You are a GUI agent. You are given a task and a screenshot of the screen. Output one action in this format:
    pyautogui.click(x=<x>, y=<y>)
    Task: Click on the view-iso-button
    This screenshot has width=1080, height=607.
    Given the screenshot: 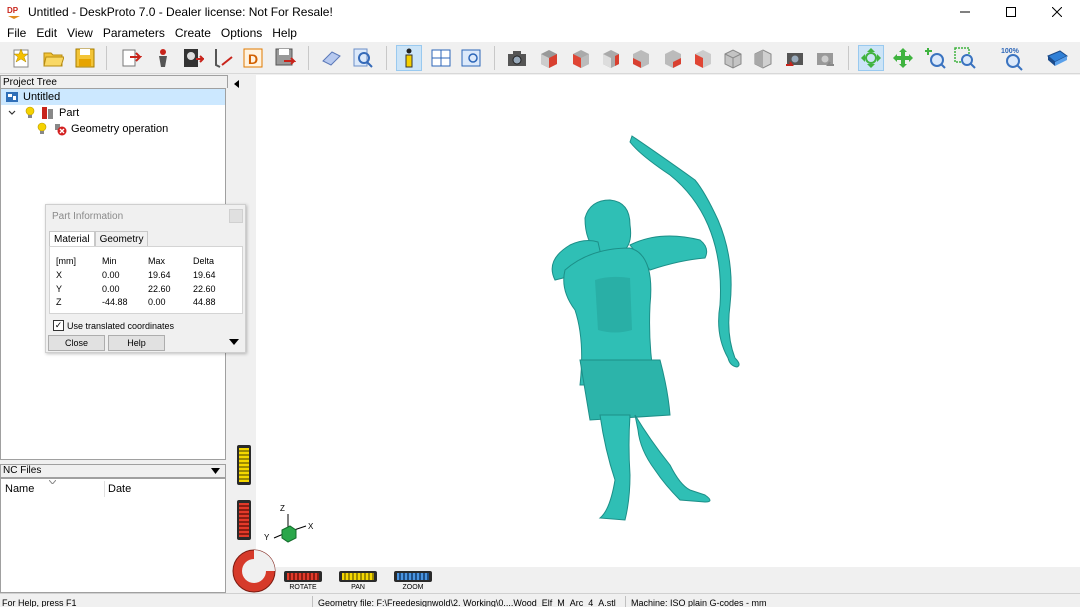 What is the action you would take?
    pyautogui.click(x=549, y=58)
    